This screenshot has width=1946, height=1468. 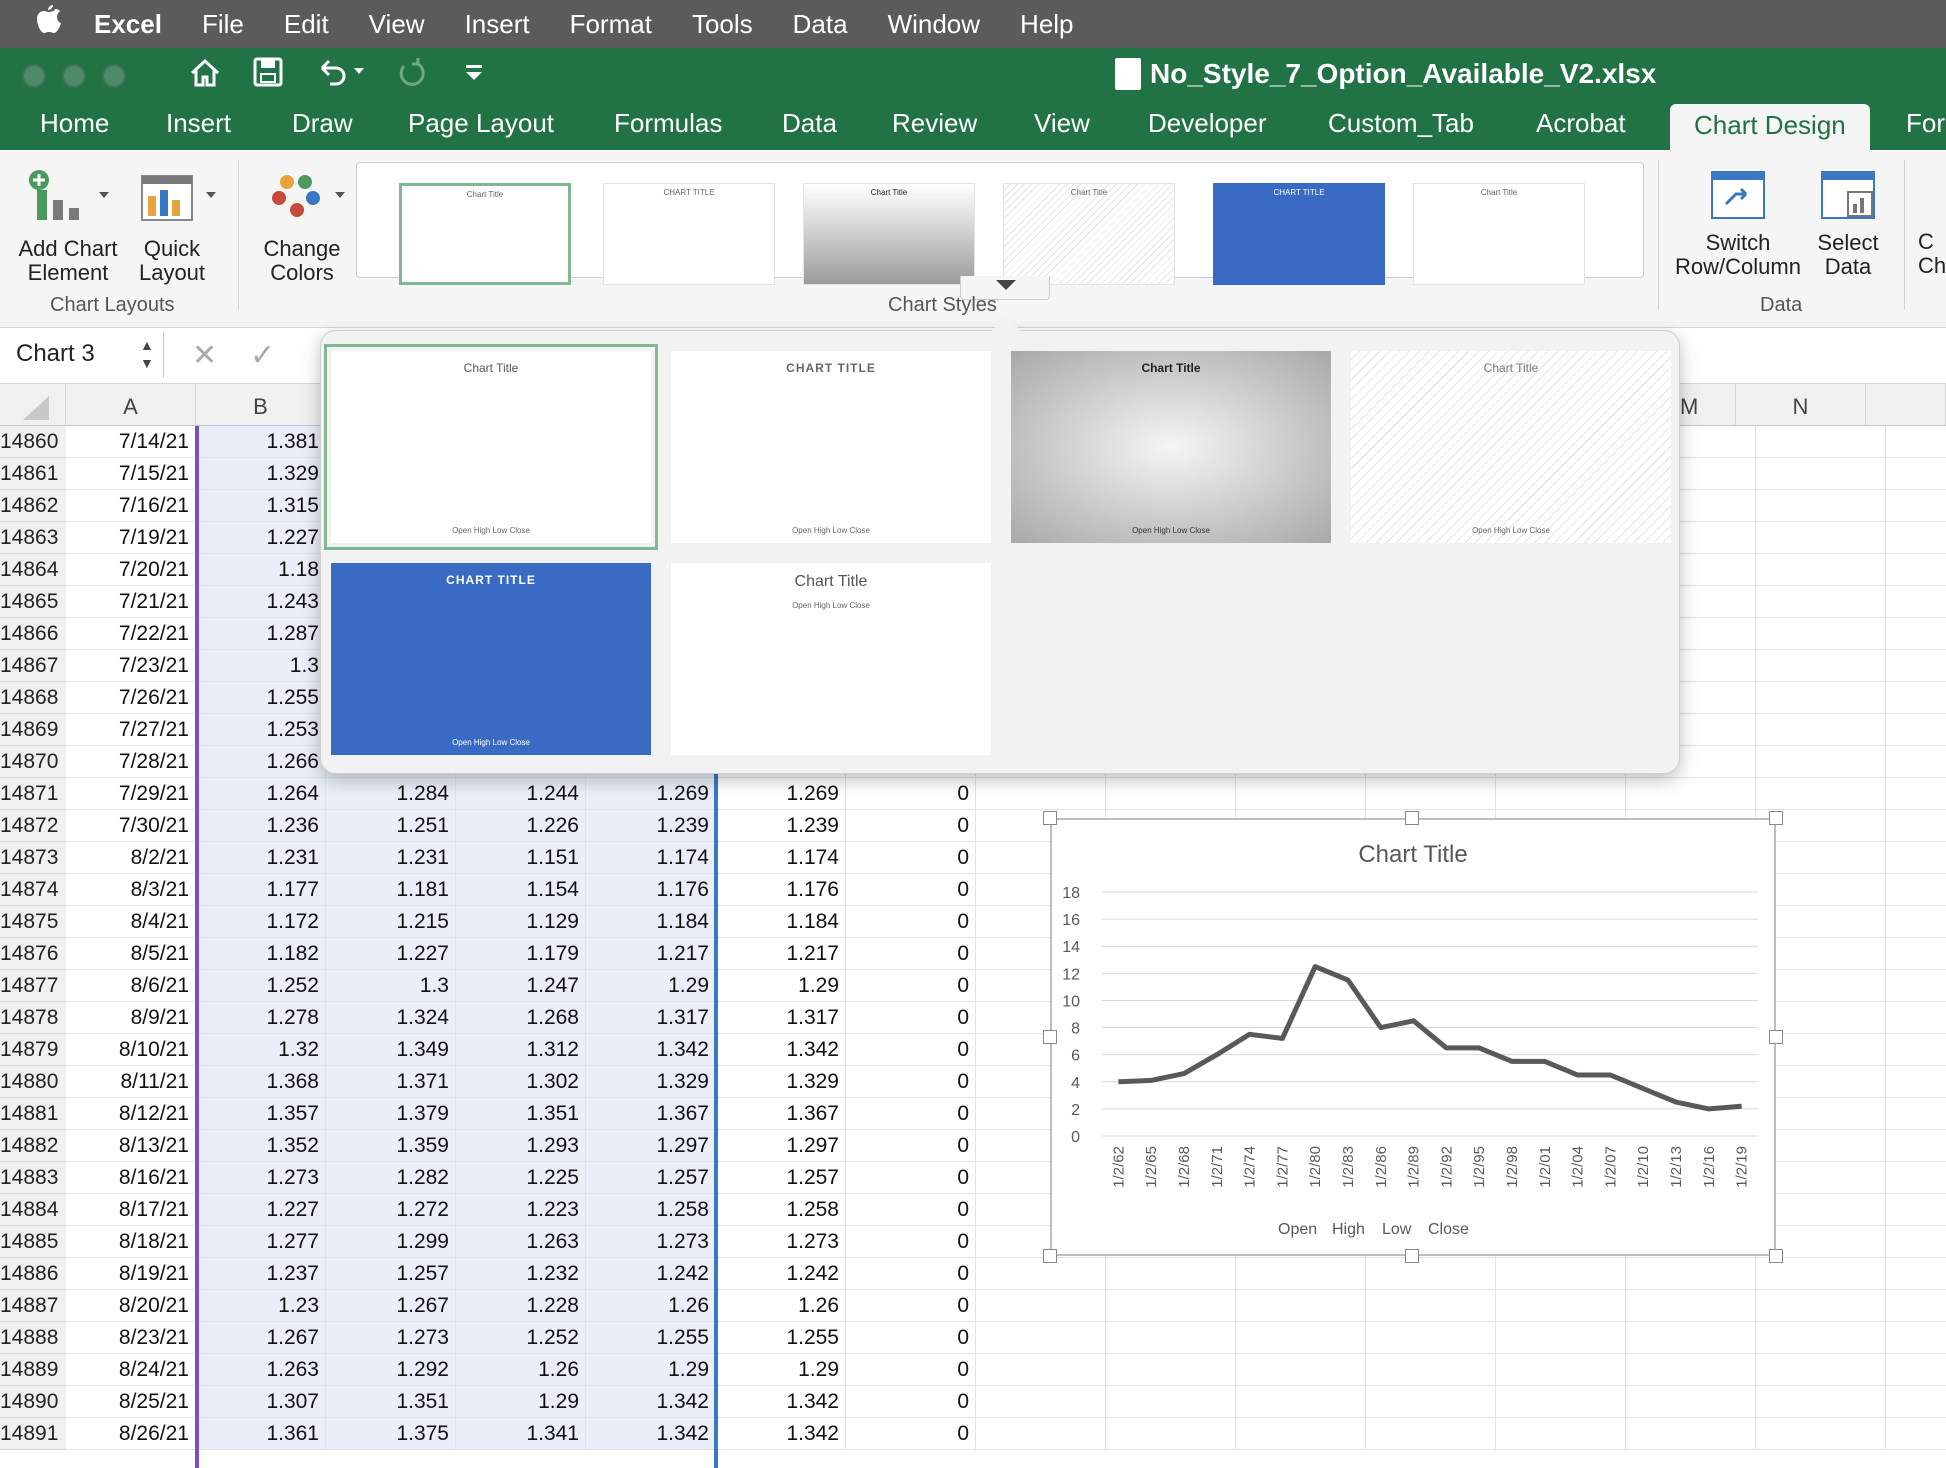 What do you see at coordinates (521, 986) in the screenshot?
I see `cell-d: 1.247` at bounding box center [521, 986].